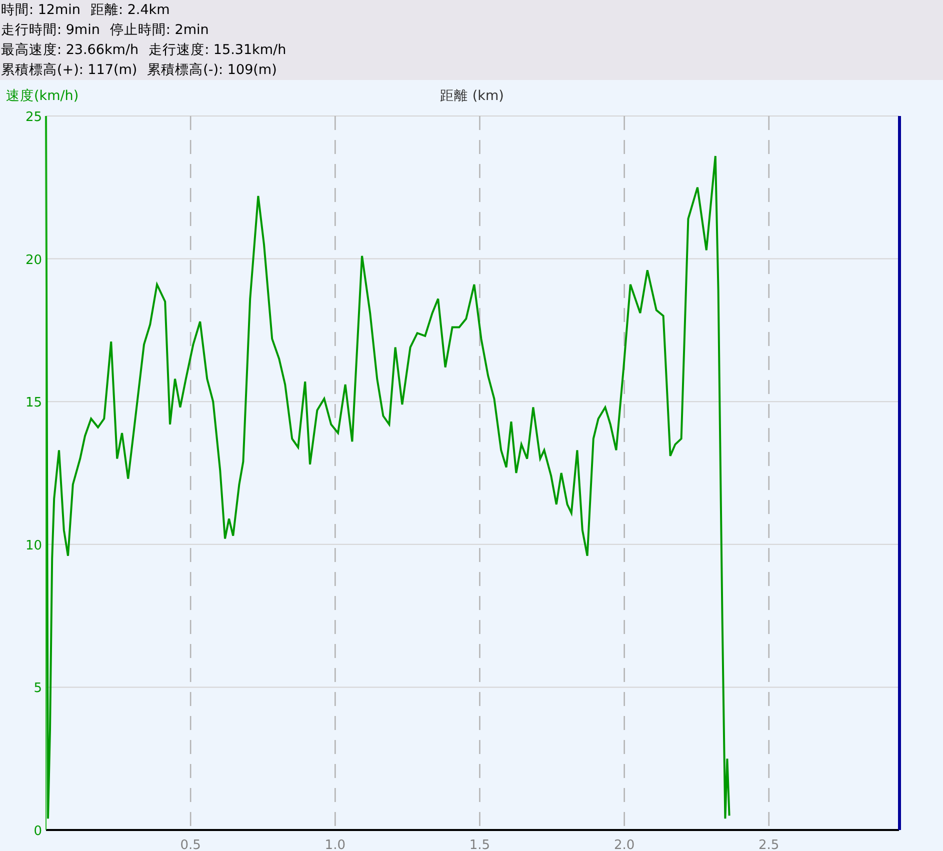  Describe the element at coordinates (472, 96) in the screenshot. I see `x-axis-title: 距離 (km)` at that location.